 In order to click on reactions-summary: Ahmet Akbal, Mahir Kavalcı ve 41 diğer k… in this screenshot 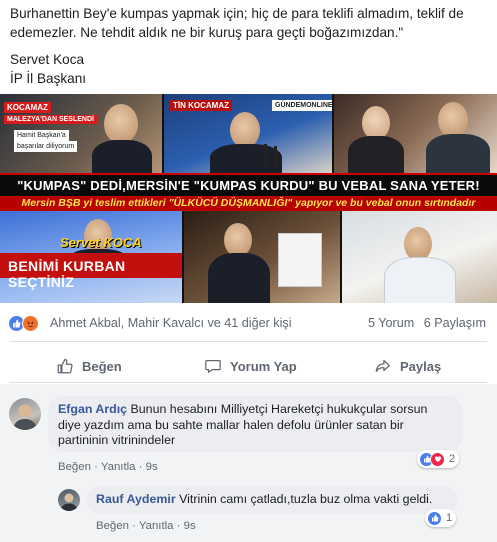, I will do `click(248, 323)`.